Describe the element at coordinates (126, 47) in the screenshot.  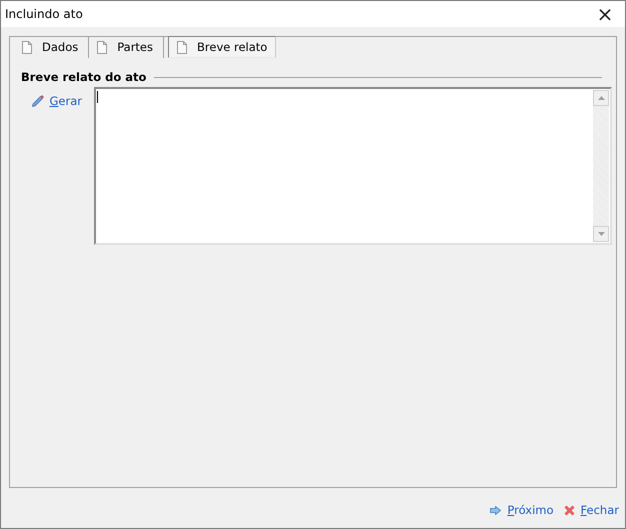
I see `tab: Partes` at that location.